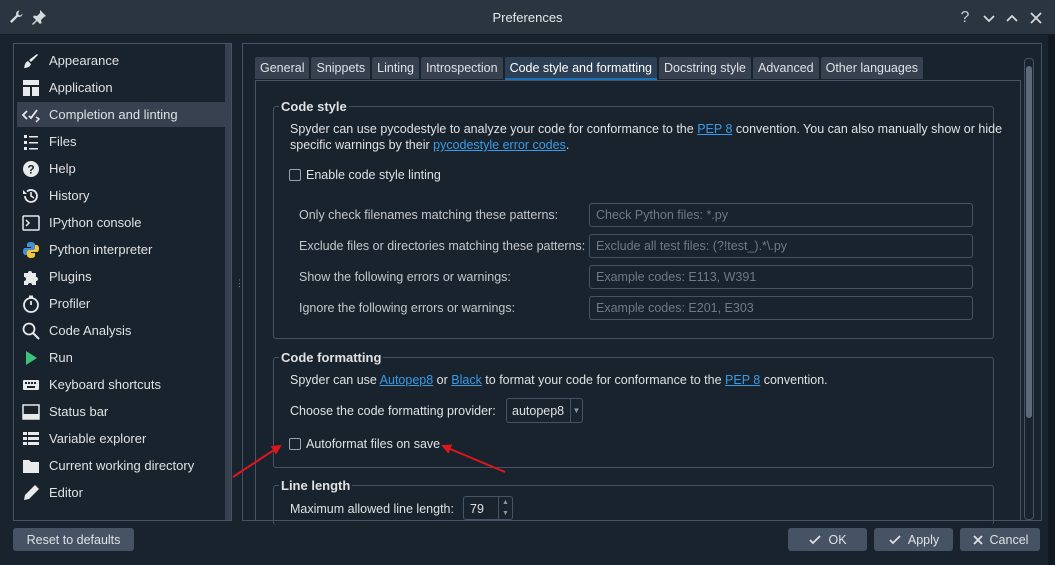 The width and height of the screenshot is (1055, 565). I want to click on splitter-handle: ⋮, so click(239, 283).